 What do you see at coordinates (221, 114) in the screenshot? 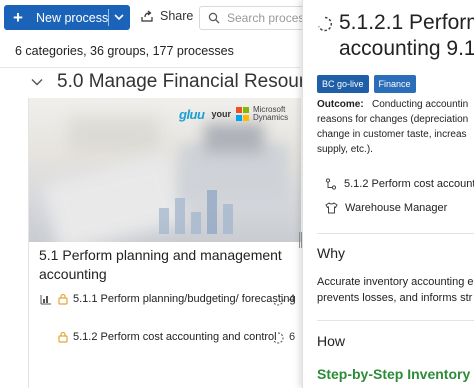
I see `banner-connector: your` at bounding box center [221, 114].